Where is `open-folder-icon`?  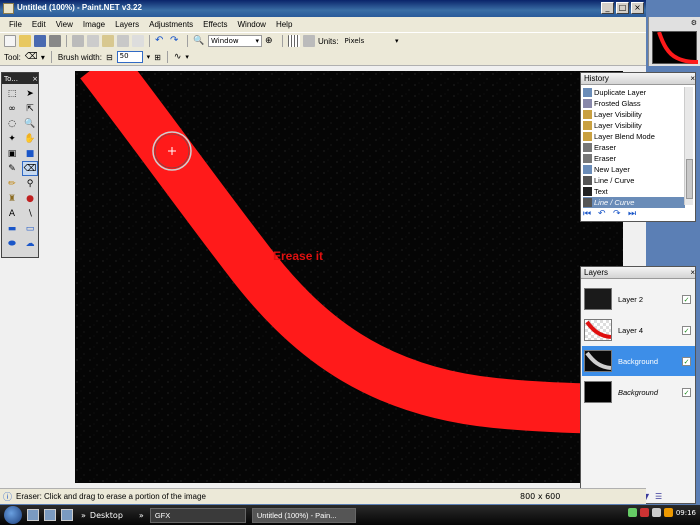 open-folder-icon is located at coordinates (25, 41).